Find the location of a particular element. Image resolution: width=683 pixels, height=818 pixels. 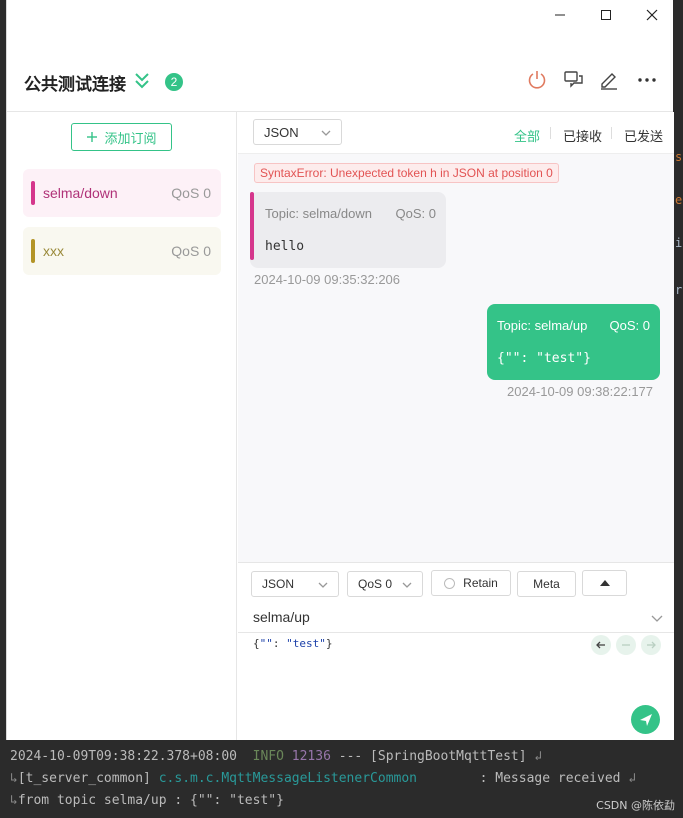

send-button is located at coordinates (645, 719).